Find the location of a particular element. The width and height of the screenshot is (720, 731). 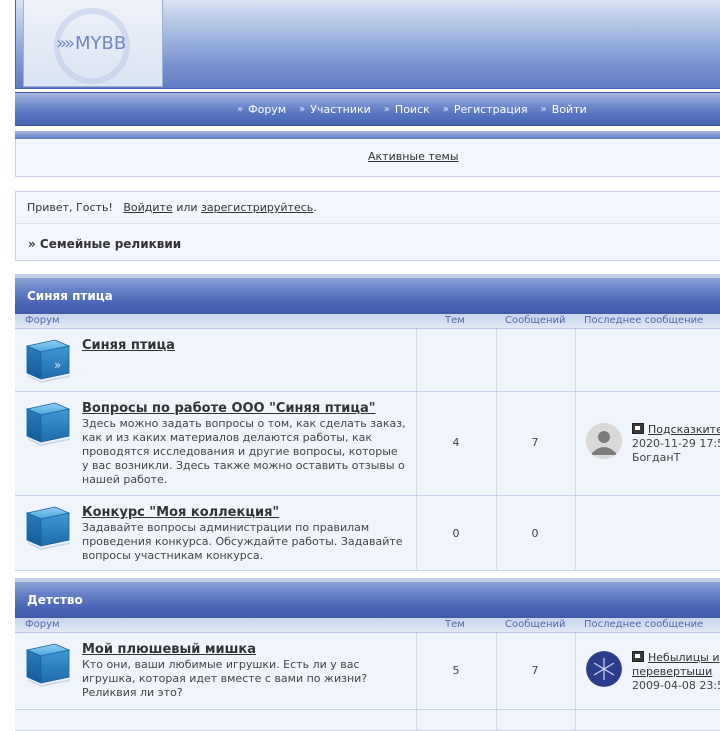

category-header: Синяя птица is located at coordinates (367, 294).